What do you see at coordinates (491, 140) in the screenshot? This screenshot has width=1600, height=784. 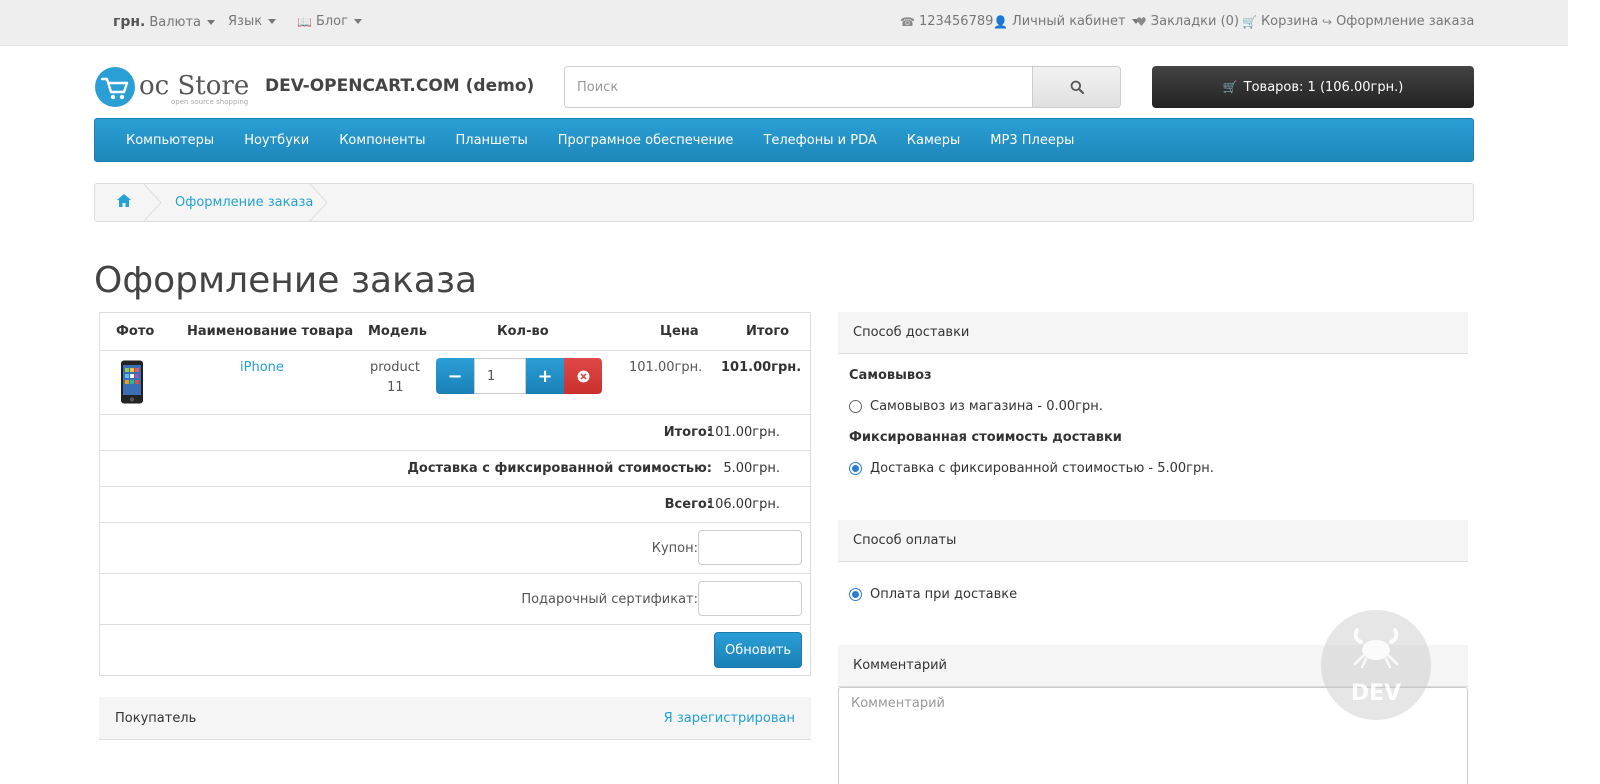 I see `menu-item-tablets: Планшеты` at bounding box center [491, 140].